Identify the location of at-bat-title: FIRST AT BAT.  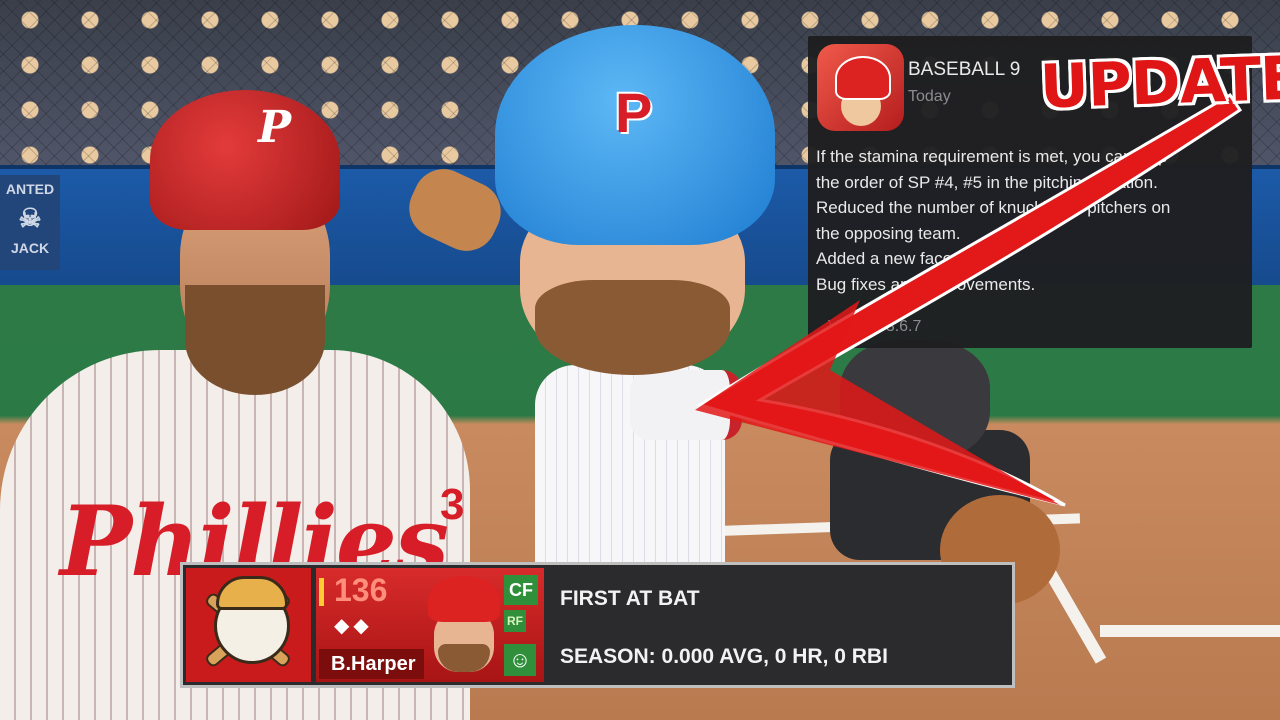
(630, 598).